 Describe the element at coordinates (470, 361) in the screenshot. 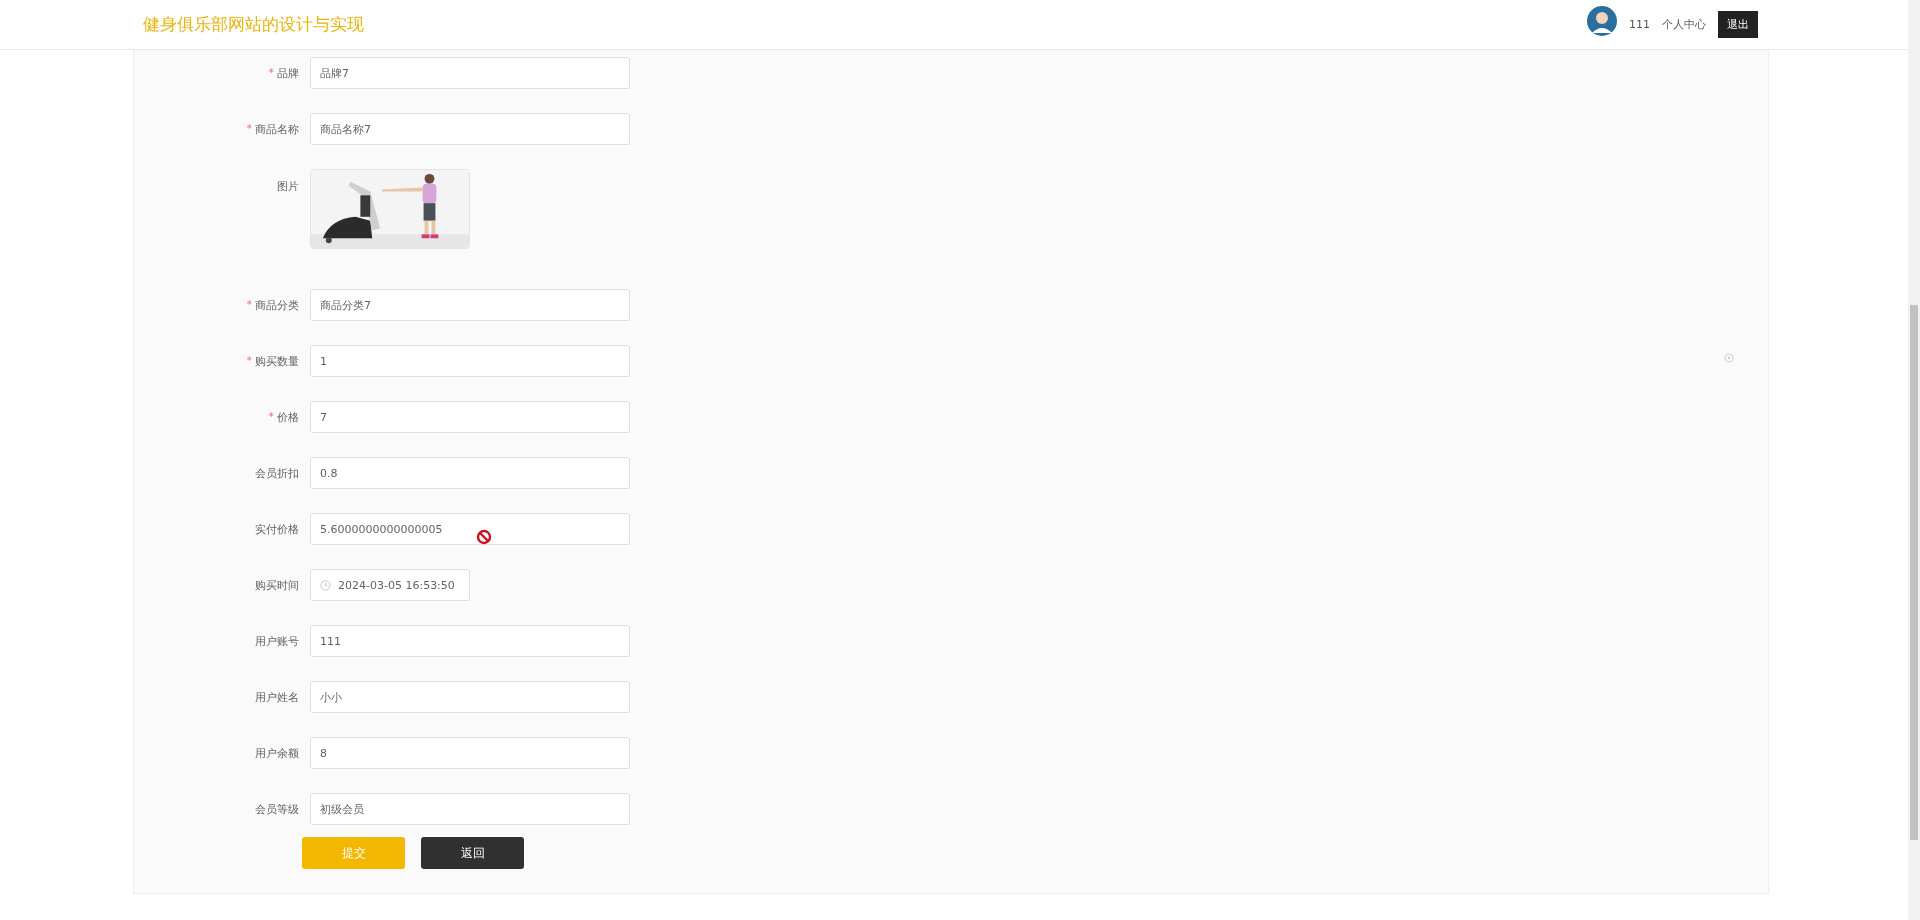

I see `input-field: 1` at that location.